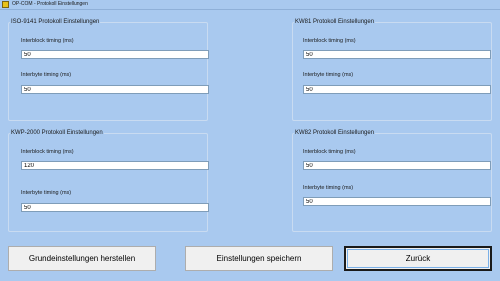 The height and width of the screenshot is (281, 500). What do you see at coordinates (115, 54) in the screenshot?
I see `iso9141-interblock-input` at bounding box center [115, 54].